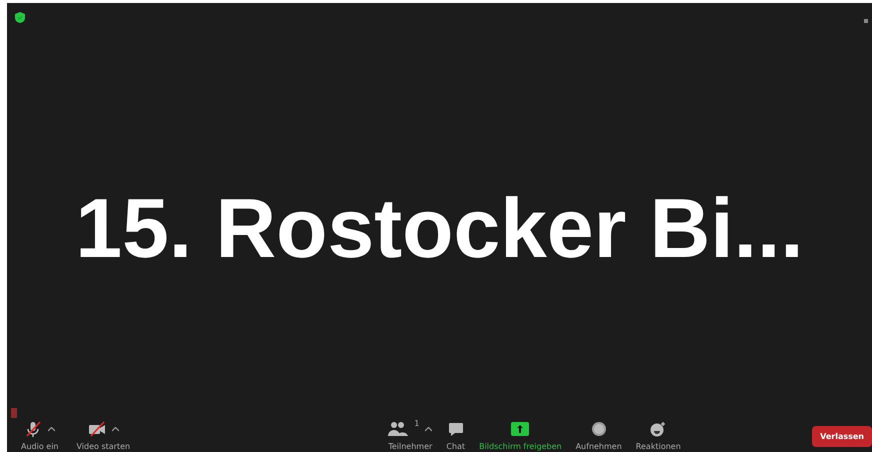 The height and width of the screenshot is (452, 872). Describe the element at coordinates (658, 429) in the screenshot. I see `smiley-icon` at that location.